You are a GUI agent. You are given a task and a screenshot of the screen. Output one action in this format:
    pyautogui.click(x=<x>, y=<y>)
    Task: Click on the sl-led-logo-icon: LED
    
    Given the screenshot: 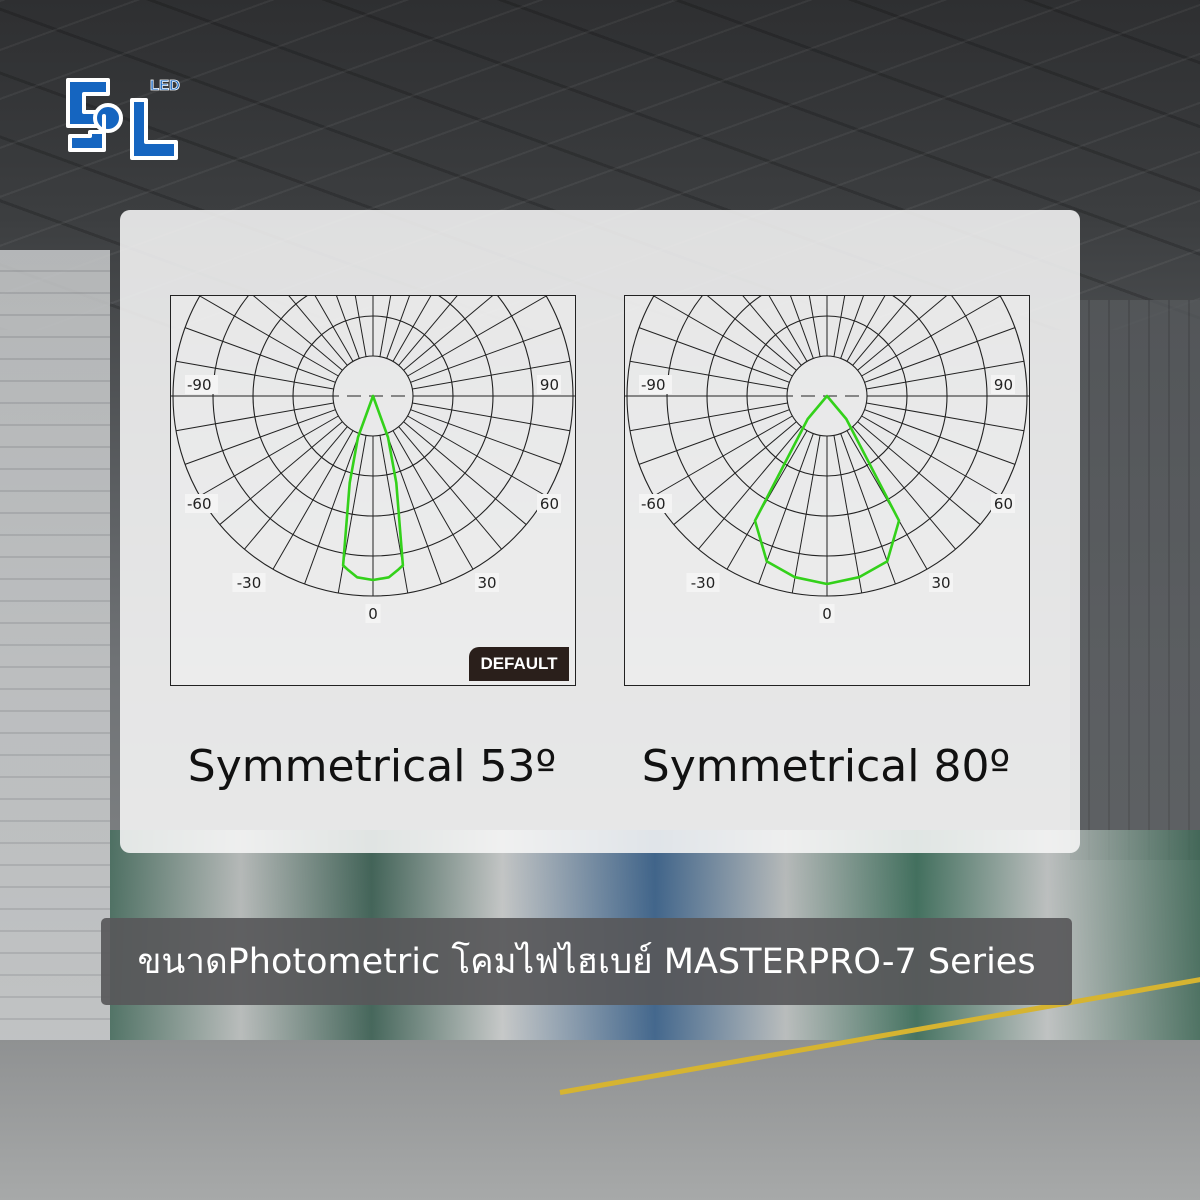 What is the action you would take?
    pyautogui.click(x=123, y=118)
    